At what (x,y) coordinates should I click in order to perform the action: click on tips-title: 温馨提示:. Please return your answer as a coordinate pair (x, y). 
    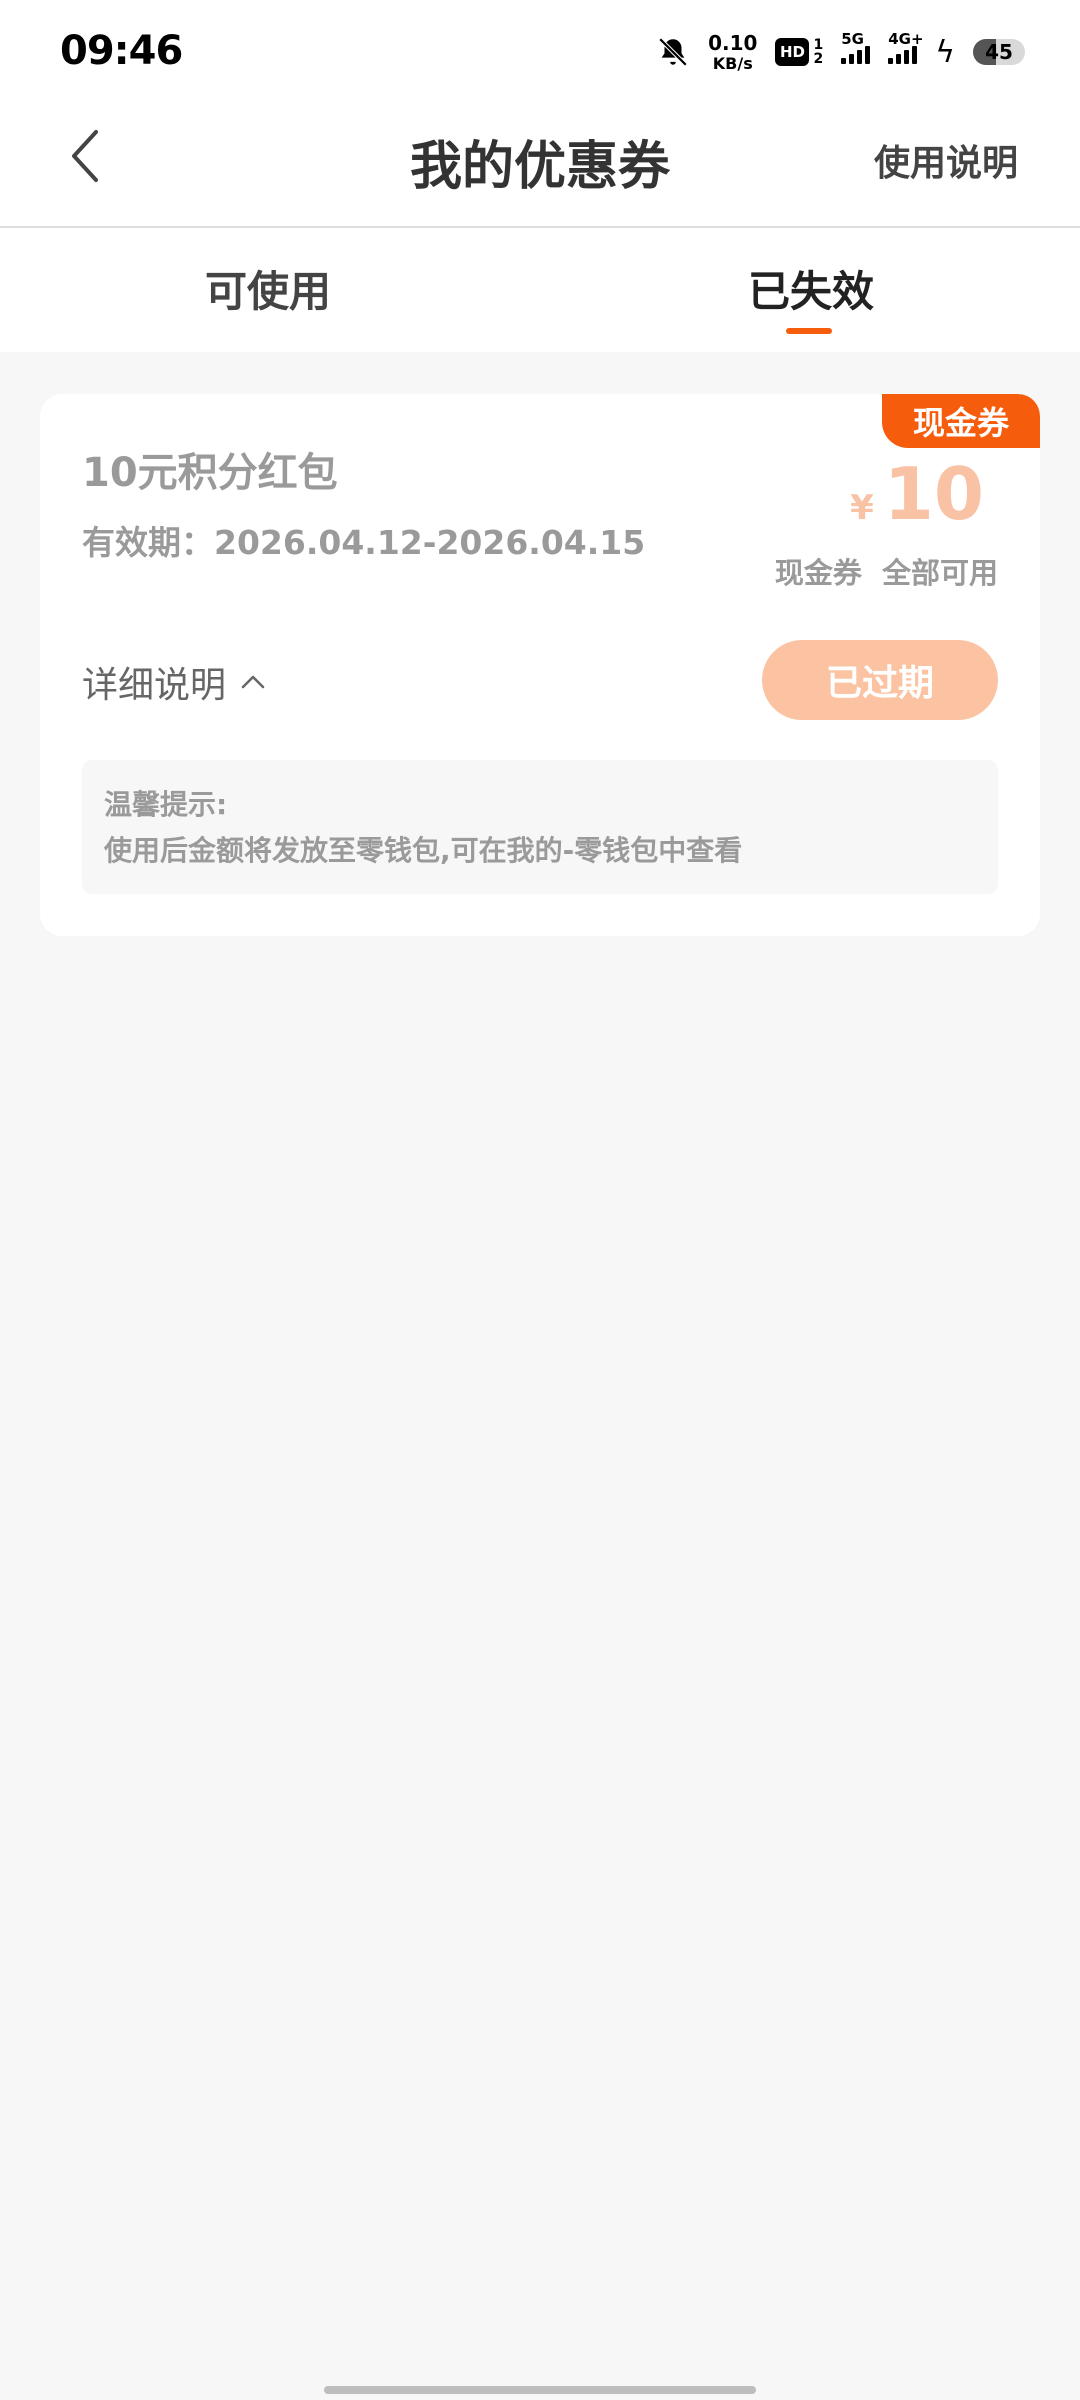
    Looking at the image, I should click on (166, 804).